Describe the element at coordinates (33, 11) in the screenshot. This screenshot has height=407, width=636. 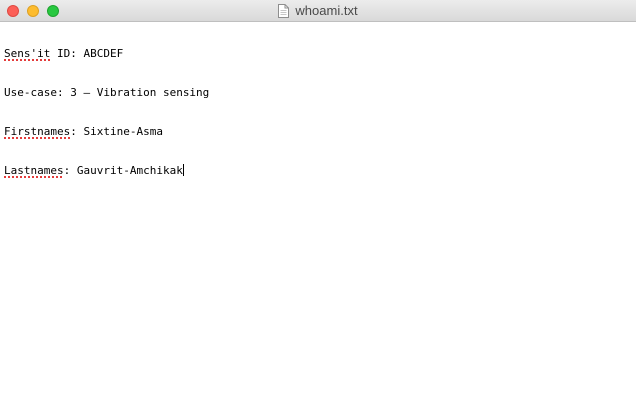
I see `minimize-button` at that location.